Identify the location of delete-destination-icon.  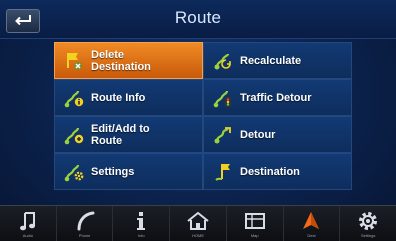
(74, 61).